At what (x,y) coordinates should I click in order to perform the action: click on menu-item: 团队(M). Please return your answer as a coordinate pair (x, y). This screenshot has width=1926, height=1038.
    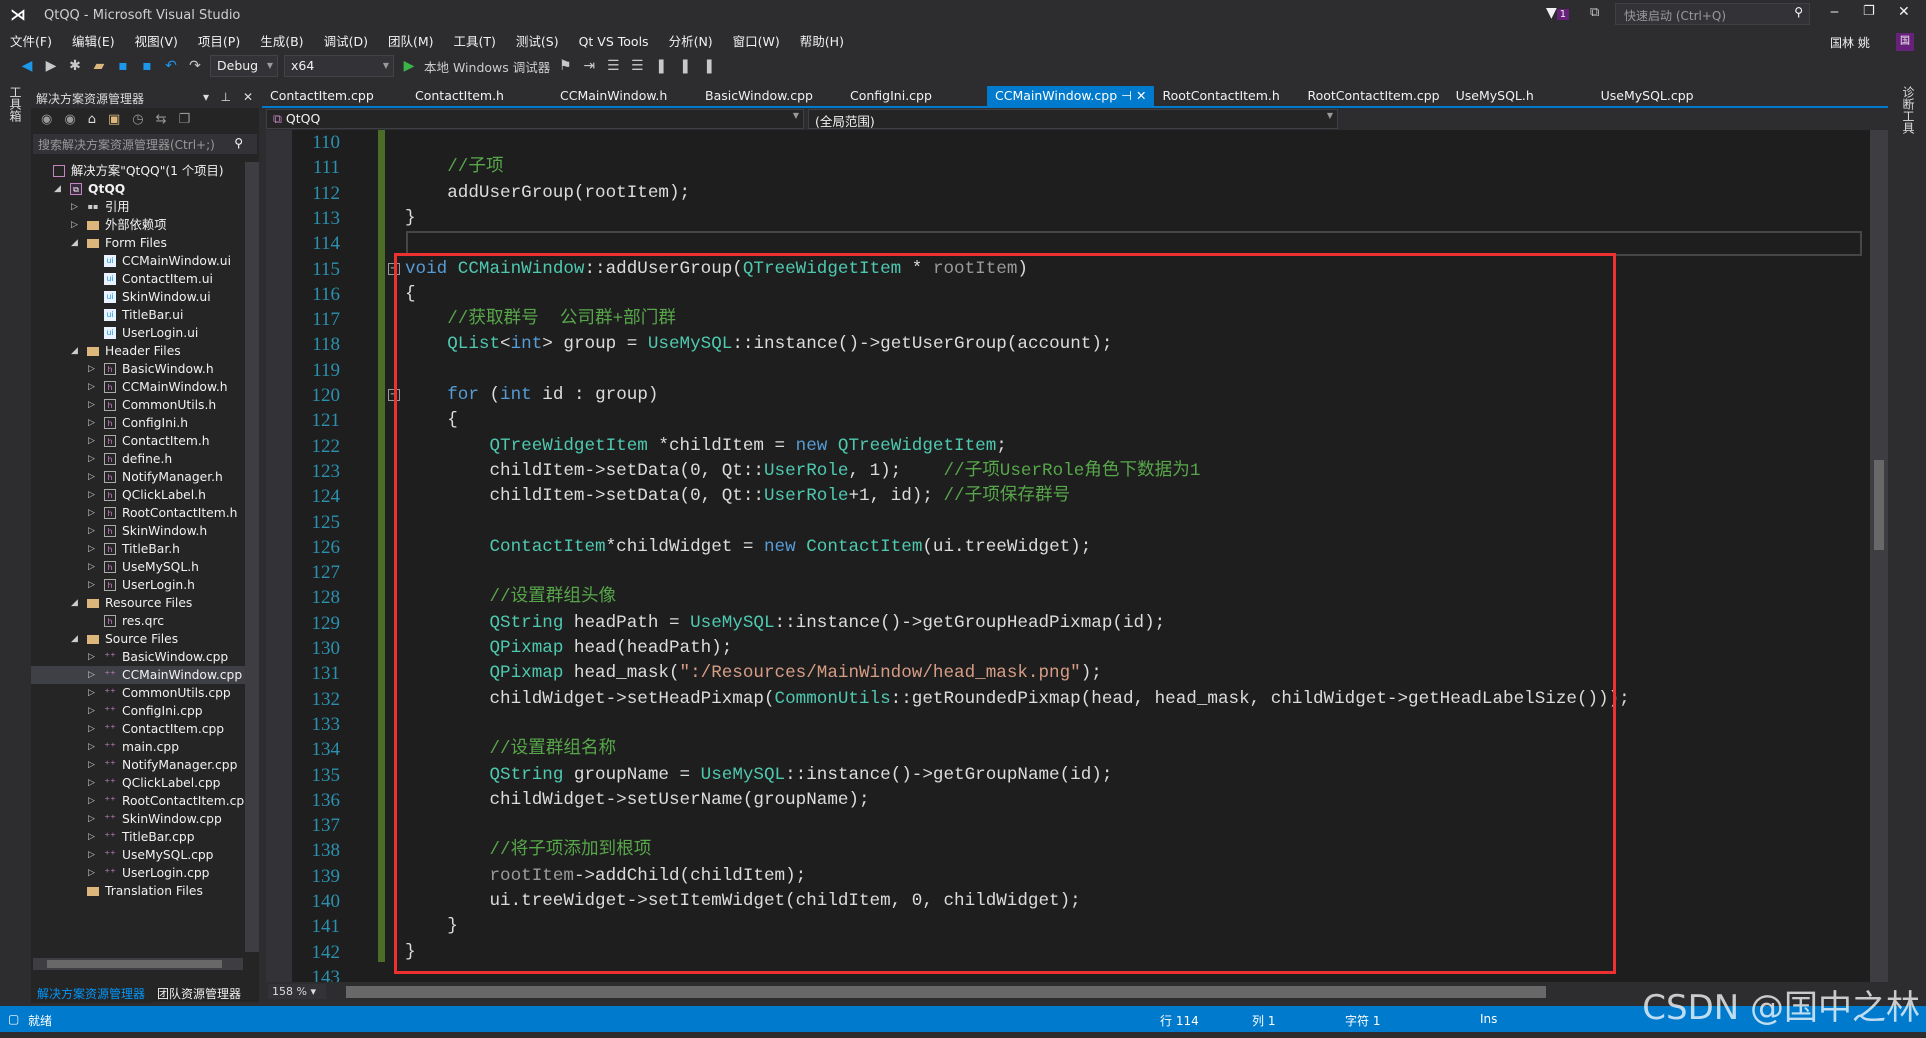
    Looking at the image, I should click on (411, 42).